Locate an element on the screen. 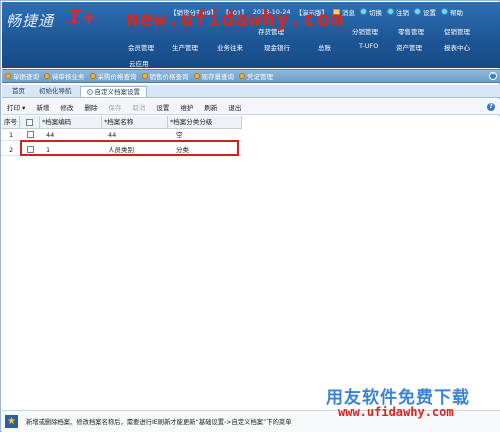  print-button: 打印 ▾ is located at coordinates (16, 107).